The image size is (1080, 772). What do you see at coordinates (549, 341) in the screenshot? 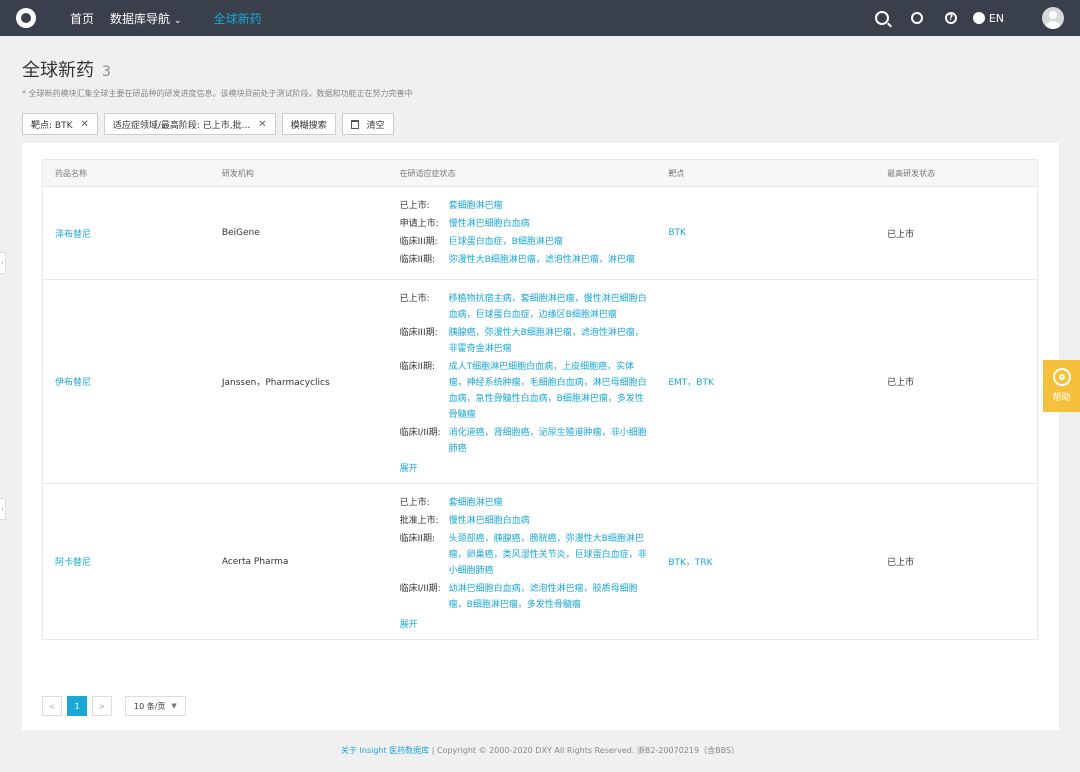
I see `status-value: 胰腺癌，弥漫性大B细胞淋巴瘤，滤泡性淋巴瘤，非霍奇金淋巴瘤` at bounding box center [549, 341].